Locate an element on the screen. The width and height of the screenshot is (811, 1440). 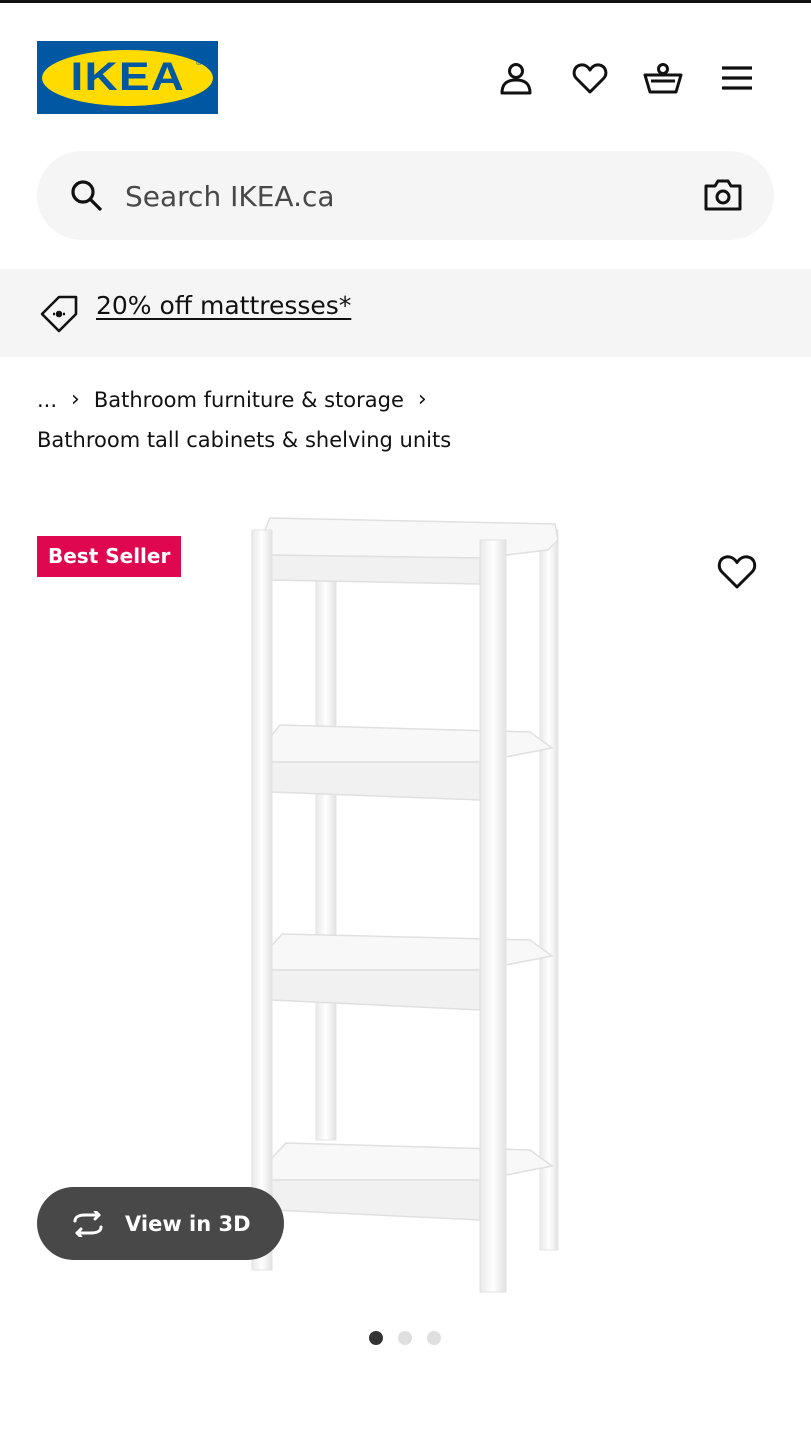
menu-icon is located at coordinates (737, 78).